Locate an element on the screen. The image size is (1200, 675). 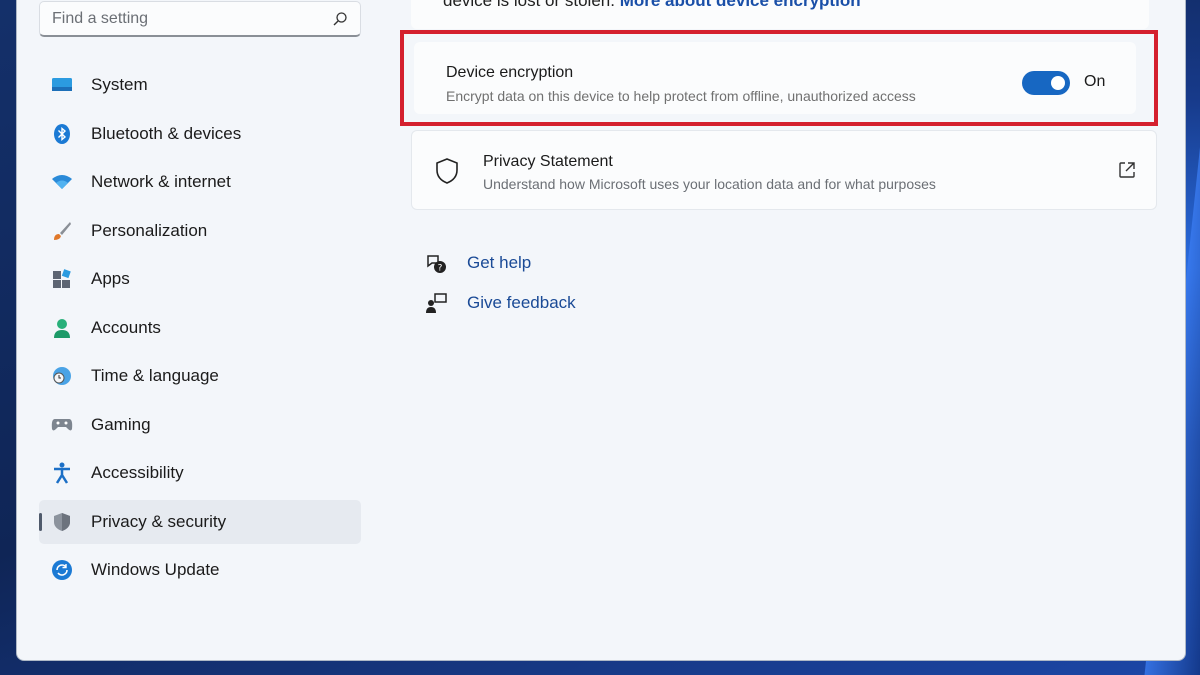
sidebar-item-label: Windows Update is located at coordinates (155, 569).